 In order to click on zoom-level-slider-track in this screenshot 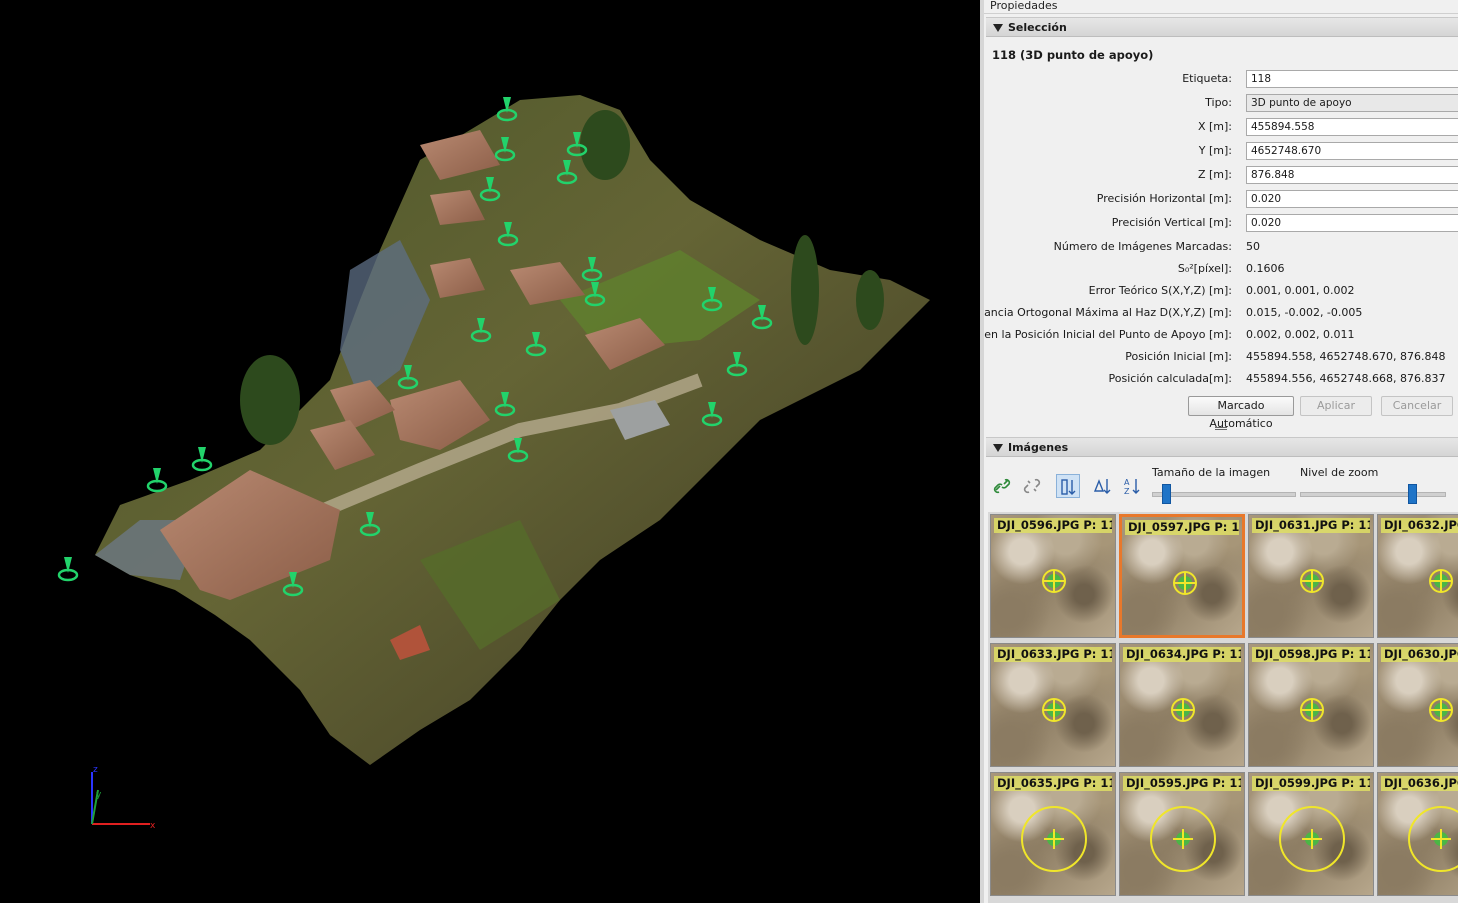, I will do `click(1373, 494)`.